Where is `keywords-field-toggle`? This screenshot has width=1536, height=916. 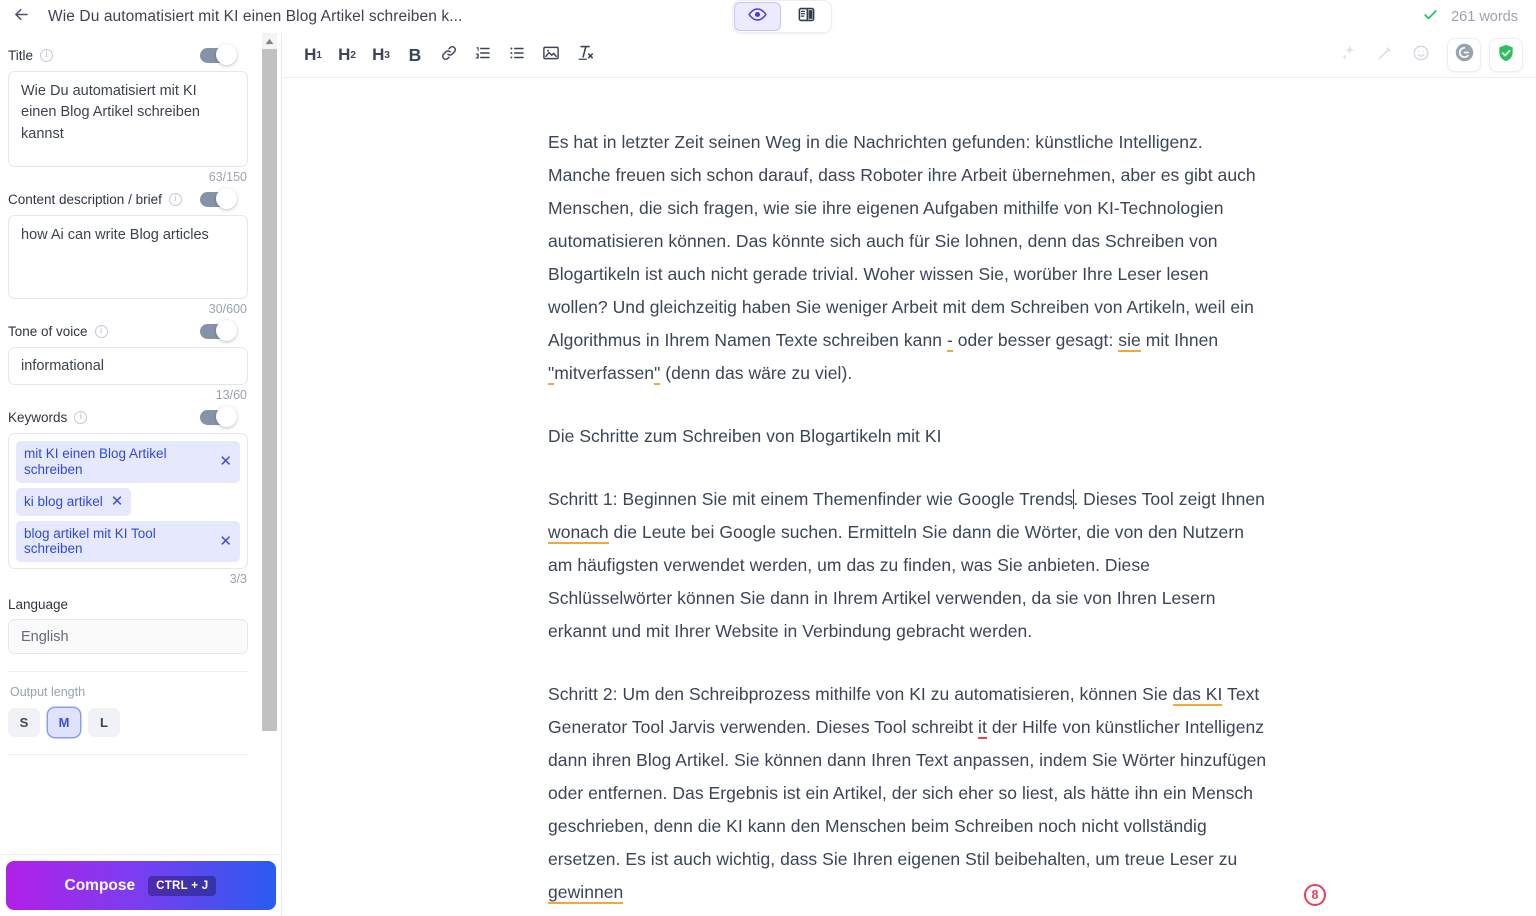 keywords-field-toggle is located at coordinates (218, 416).